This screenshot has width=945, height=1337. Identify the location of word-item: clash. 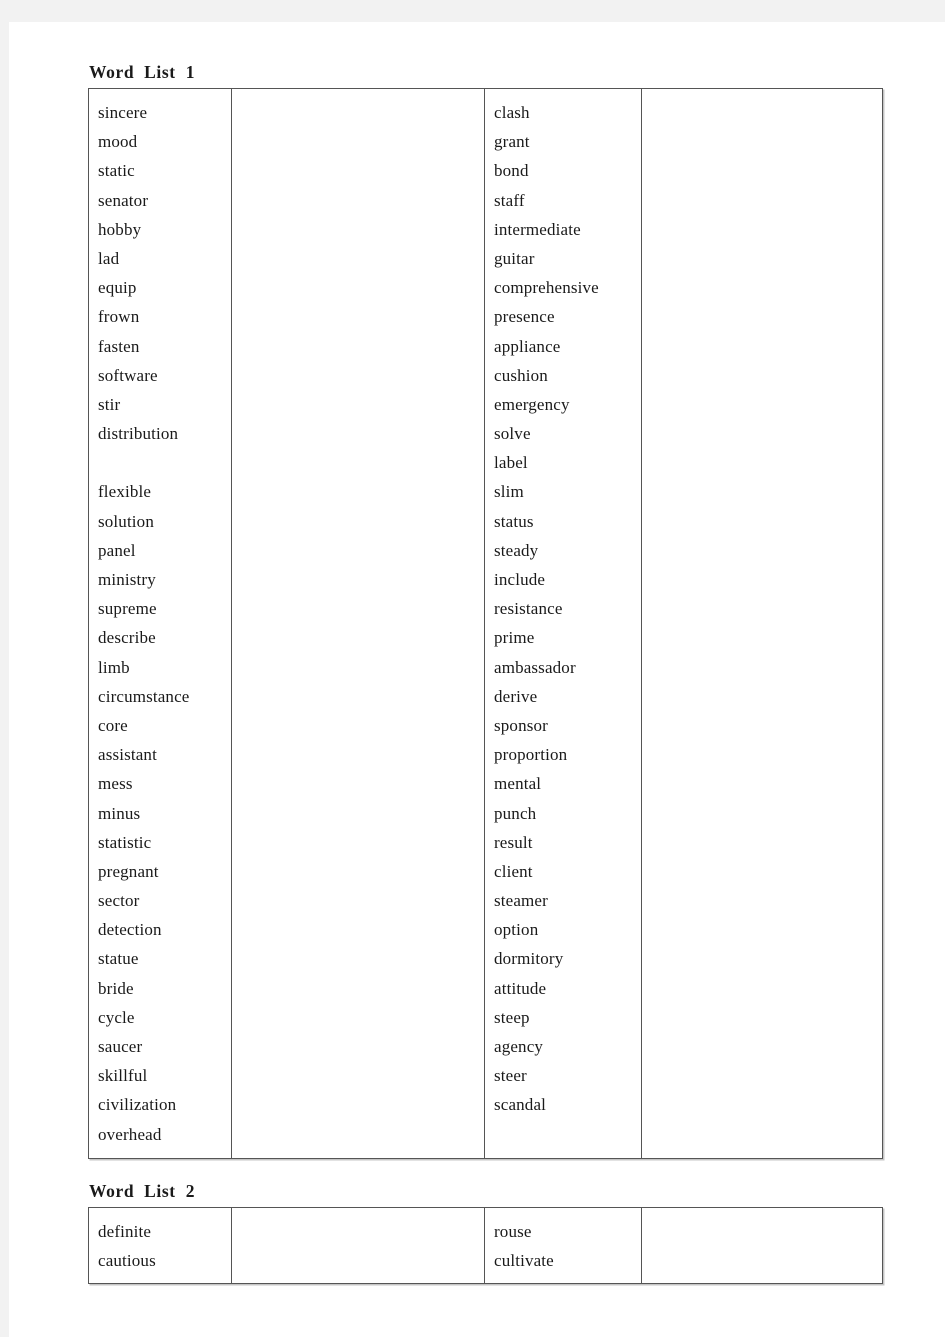
(512, 112).